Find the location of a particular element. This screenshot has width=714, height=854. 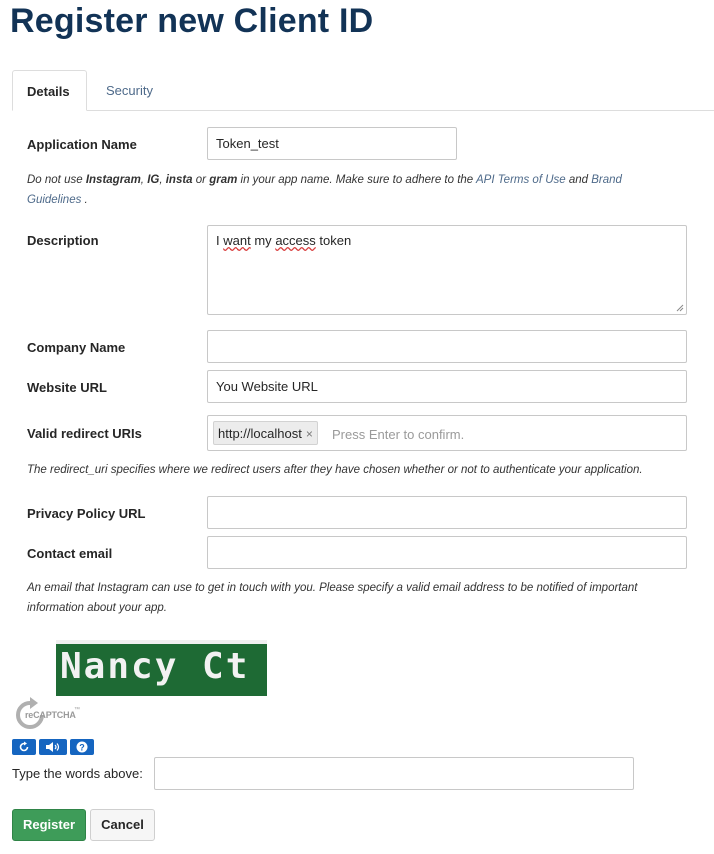

brand-link: Brand is located at coordinates (606, 180).